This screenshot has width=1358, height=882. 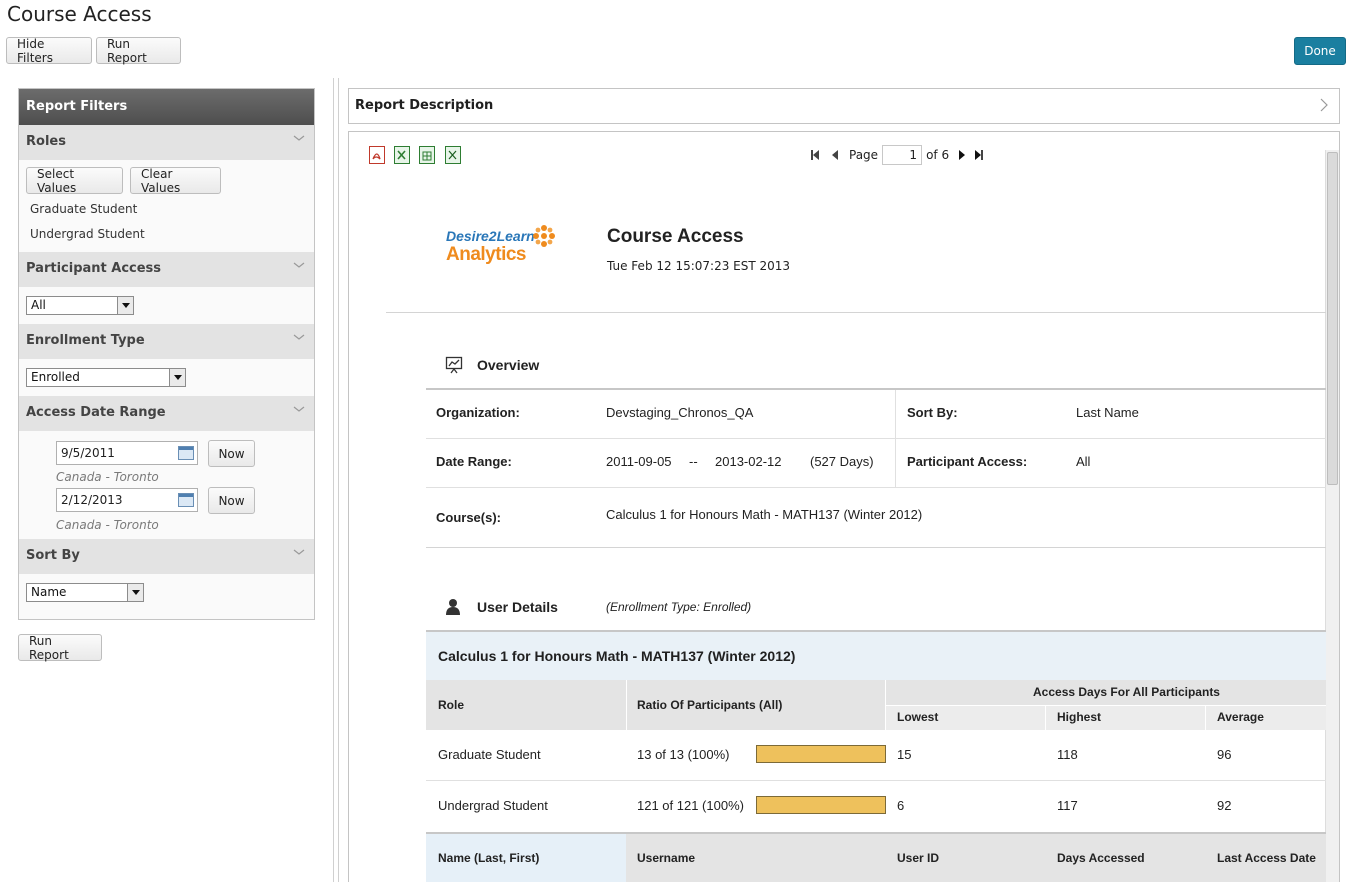 What do you see at coordinates (166, 269) in the screenshot?
I see `participant-access-section-header: Participant Access` at bounding box center [166, 269].